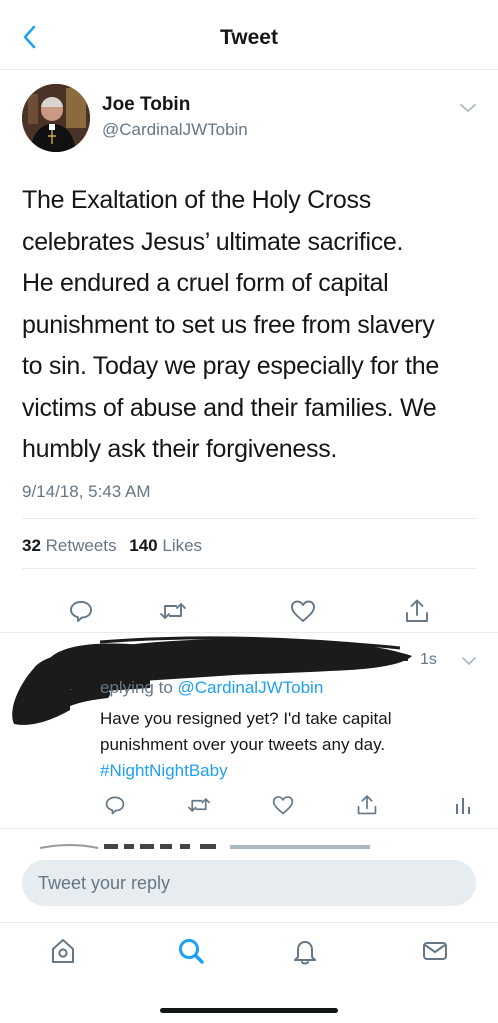 The width and height of the screenshot is (498, 1023). I want to click on tweet-stats: 32 Retweets 140 Likes, so click(116, 546).